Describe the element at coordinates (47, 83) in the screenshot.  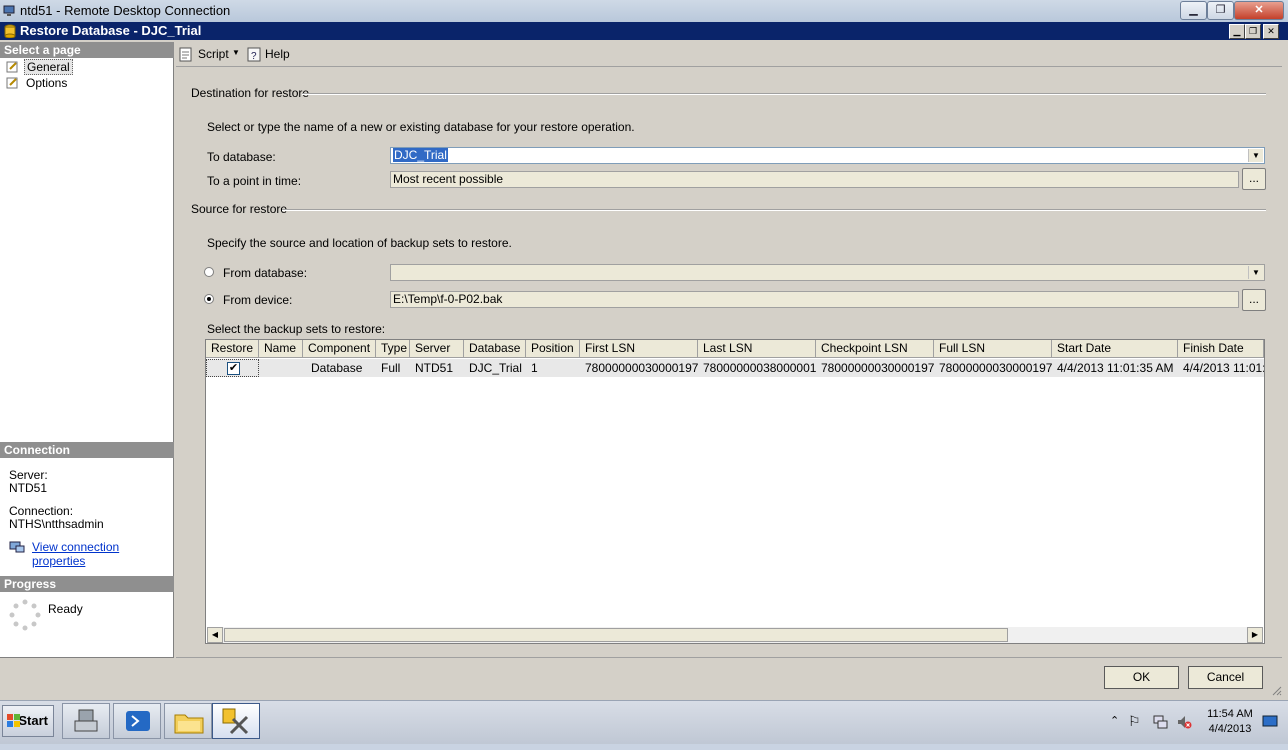
I see `page-item-label: Options` at that location.